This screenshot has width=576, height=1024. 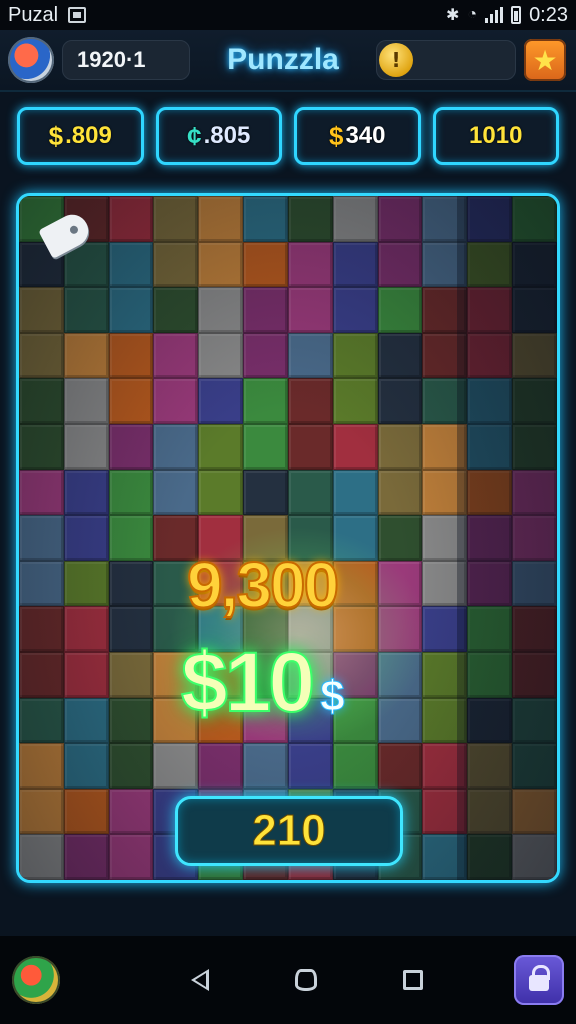 What do you see at coordinates (539, 980) in the screenshot?
I see `lock-button` at bounding box center [539, 980].